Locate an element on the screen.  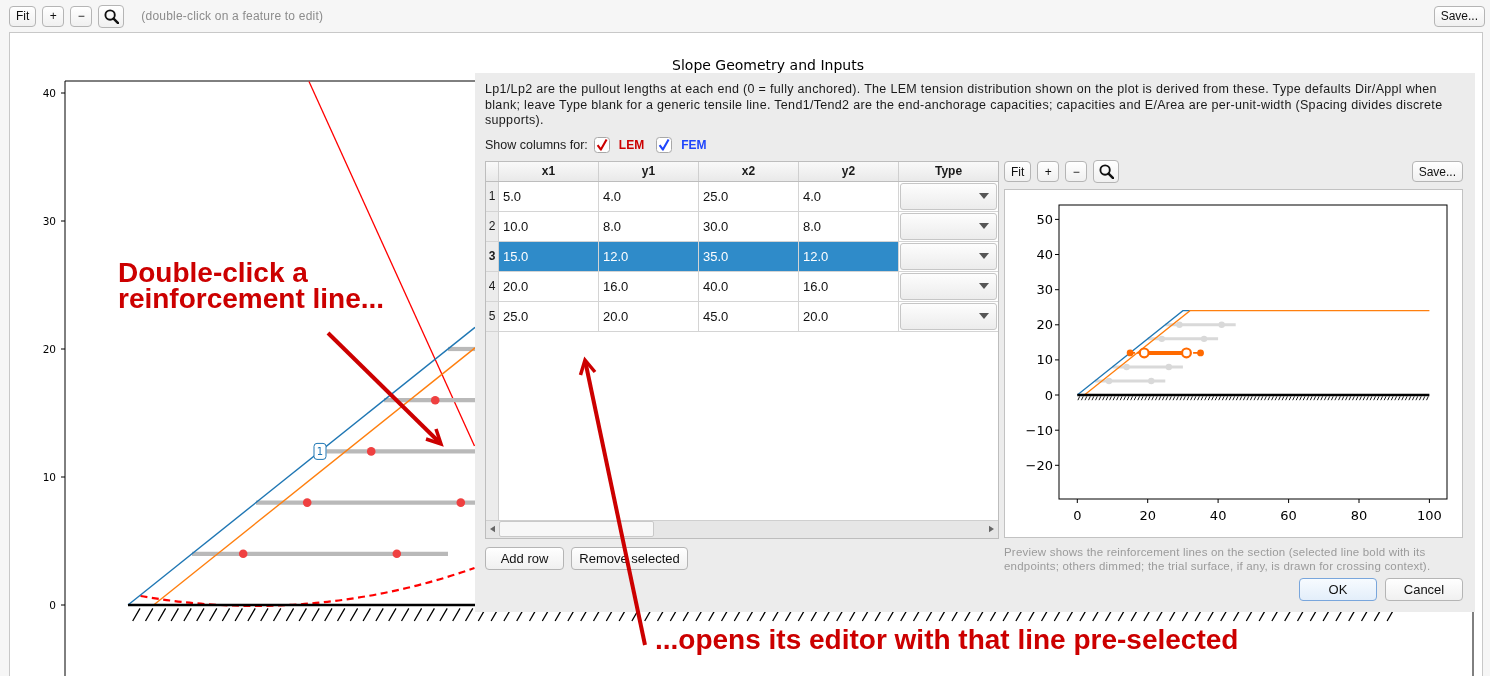
horizontal-scrollbar is located at coordinates (742, 528).